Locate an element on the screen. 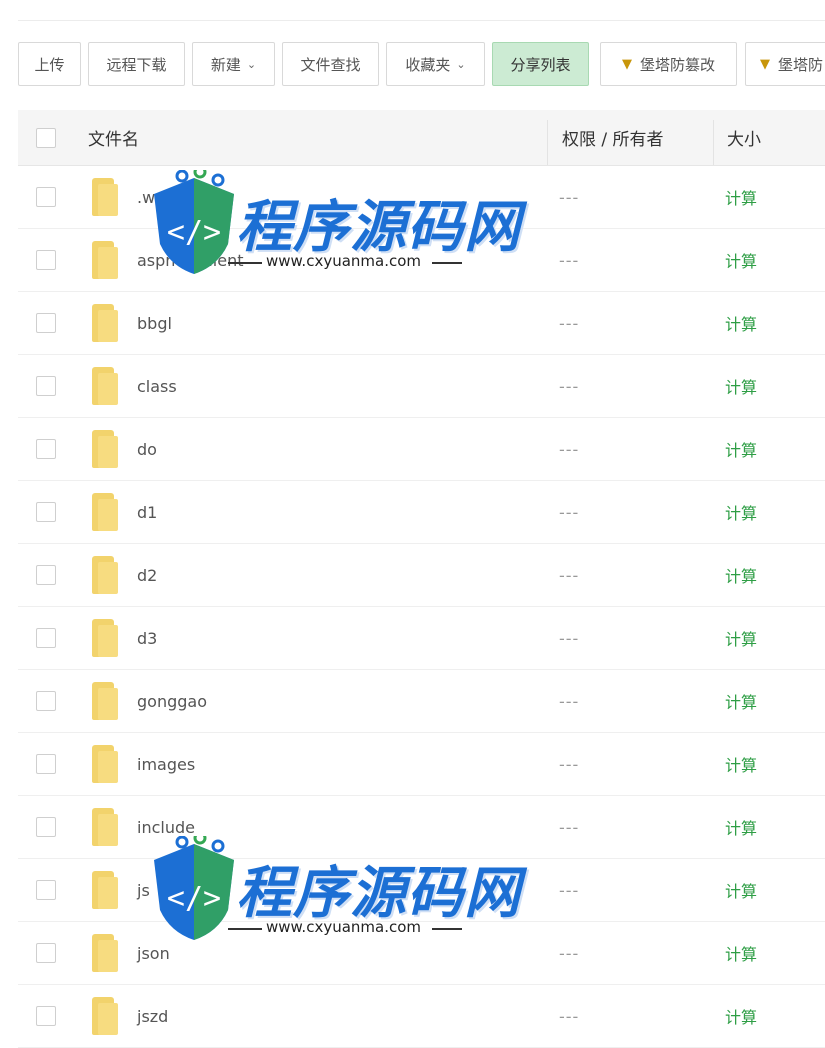 This screenshot has height=1048, width=825. new-label: 新建 is located at coordinates (225, 64).